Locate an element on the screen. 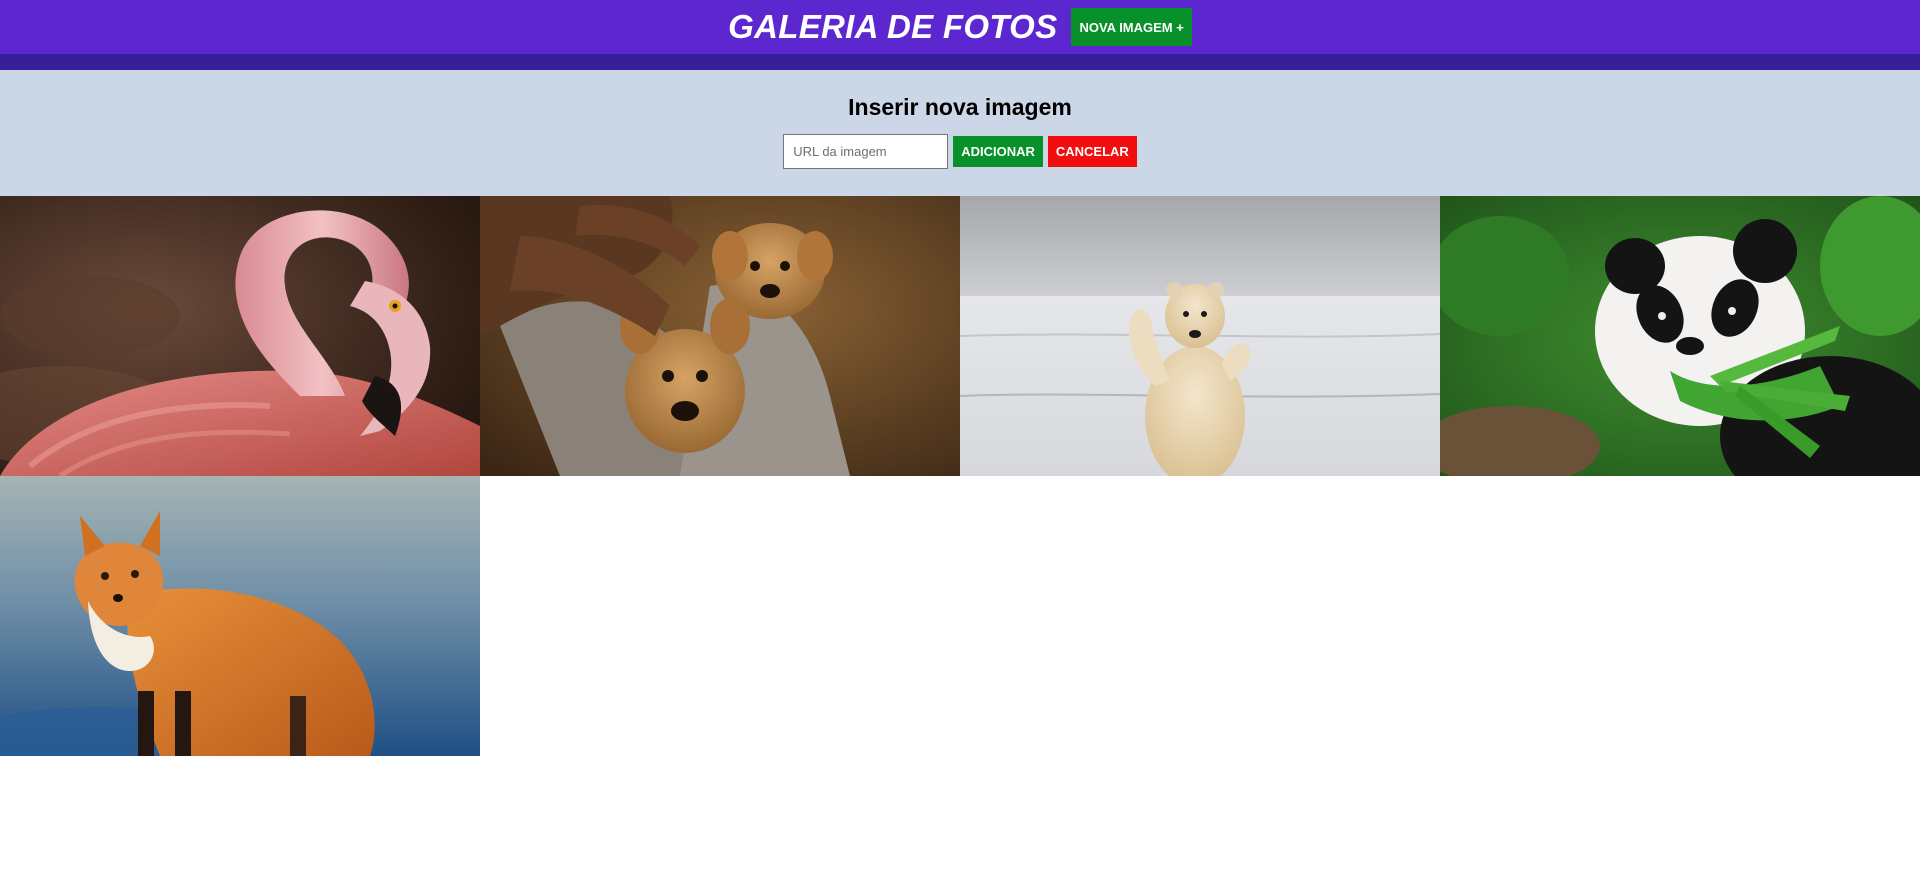 The height and width of the screenshot is (887, 1920). image-url-input is located at coordinates (866, 151).